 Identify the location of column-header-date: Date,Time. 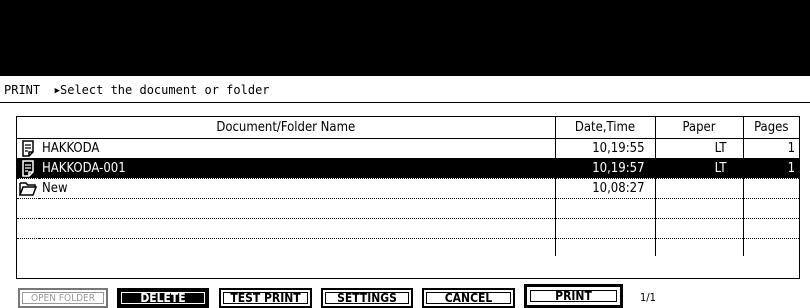
(605, 128).